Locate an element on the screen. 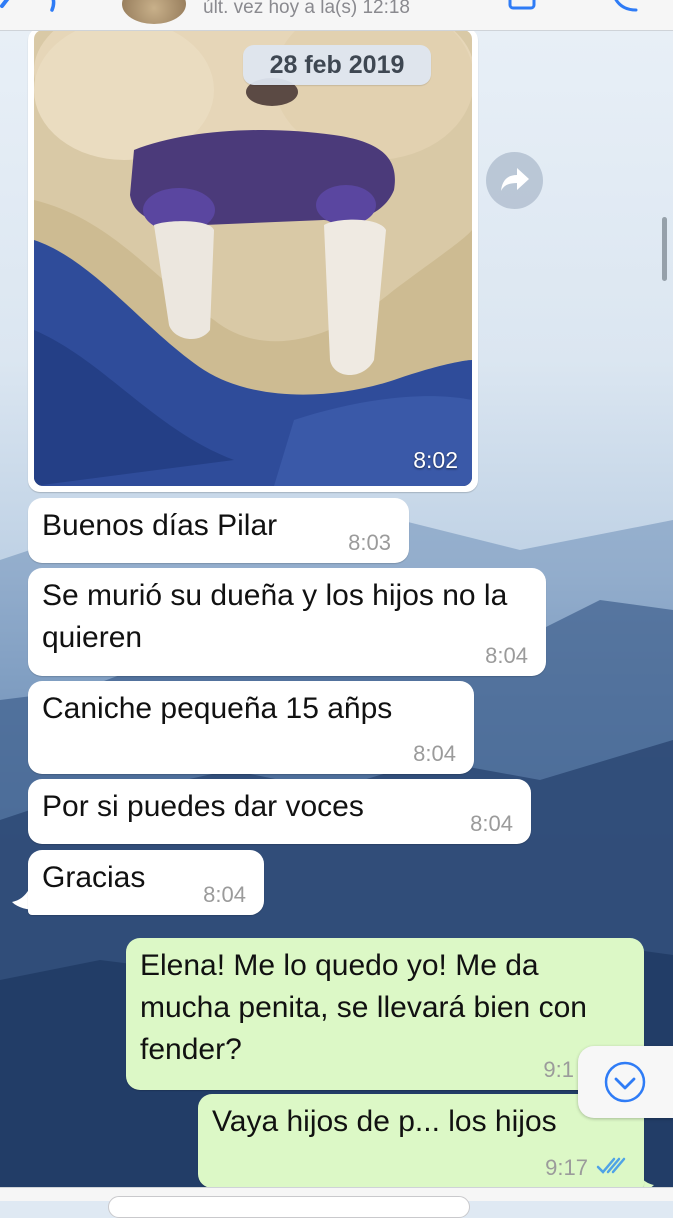 This screenshot has height=1218, width=673. message-time: 9:17 is located at coordinates (566, 1167).